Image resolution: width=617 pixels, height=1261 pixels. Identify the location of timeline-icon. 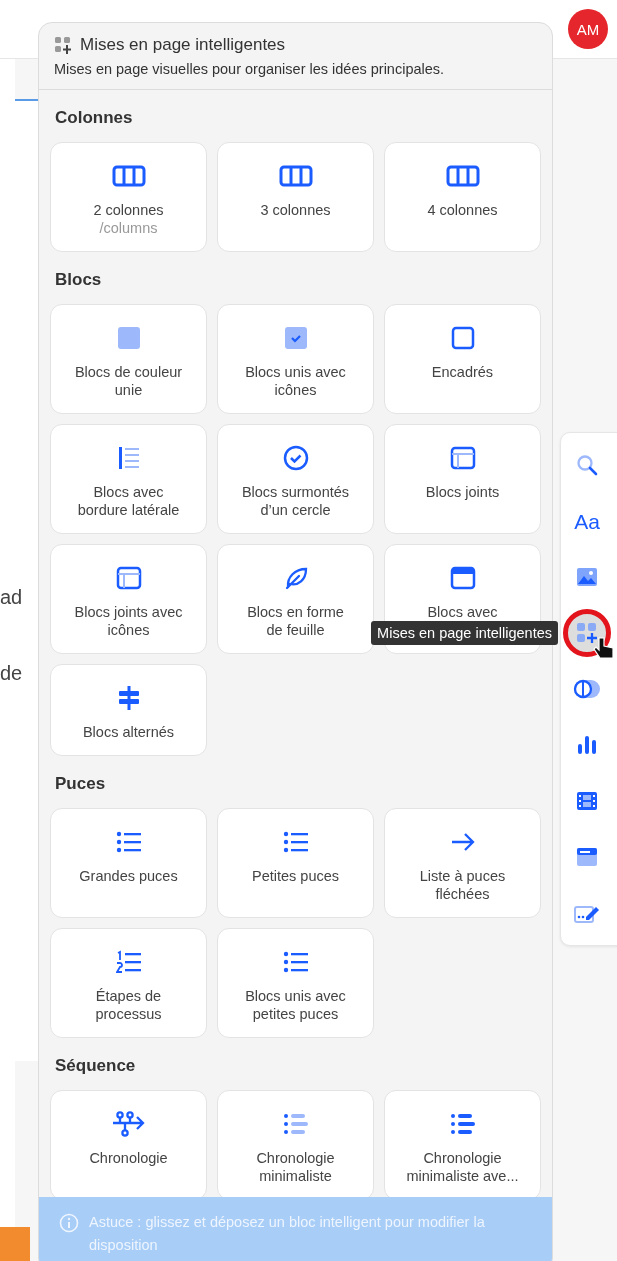
(128, 1124).